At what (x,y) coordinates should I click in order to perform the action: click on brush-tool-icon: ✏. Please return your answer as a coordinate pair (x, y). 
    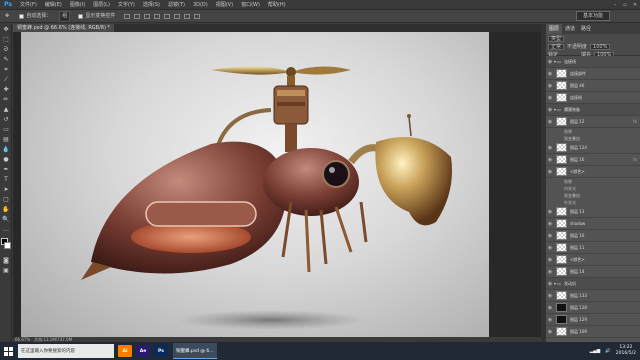
    Looking at the image, I should click on (6, 99).